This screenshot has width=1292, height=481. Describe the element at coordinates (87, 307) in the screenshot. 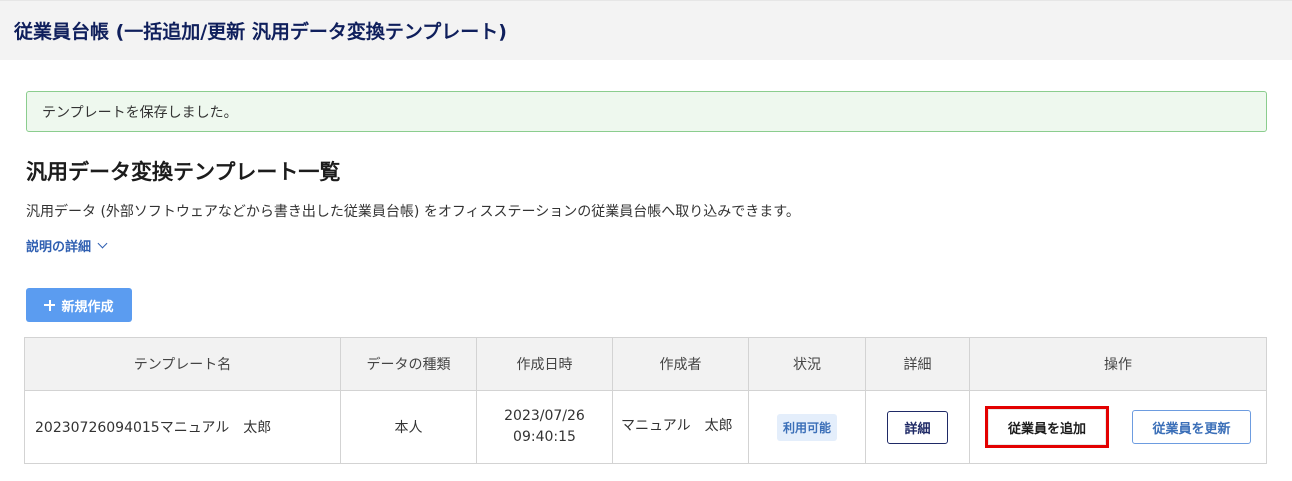

I see `new-template-label: 新規作成` at that location.